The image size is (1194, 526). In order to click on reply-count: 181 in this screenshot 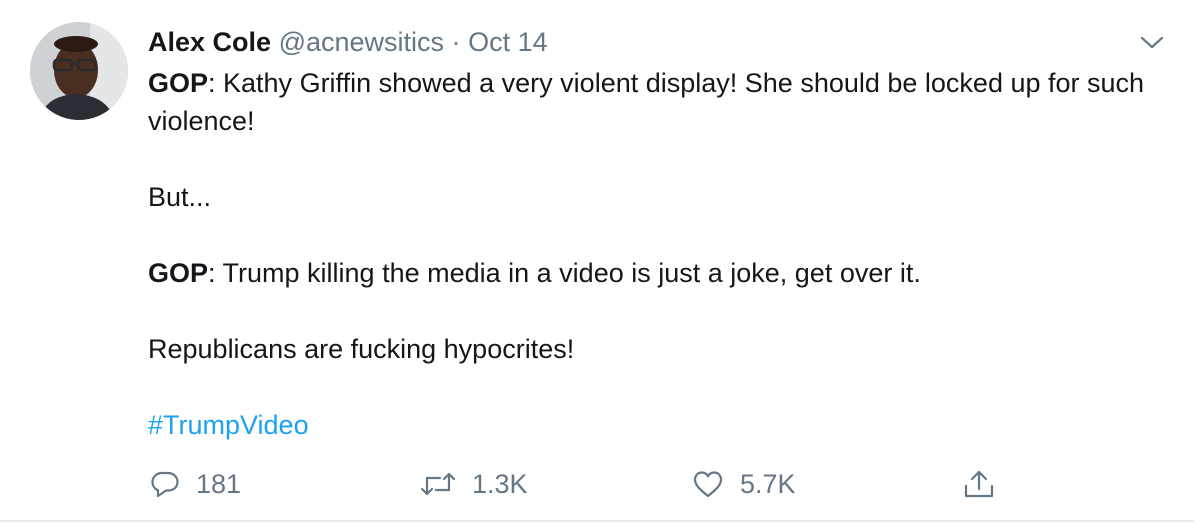, I will do `click(219, 483)`.